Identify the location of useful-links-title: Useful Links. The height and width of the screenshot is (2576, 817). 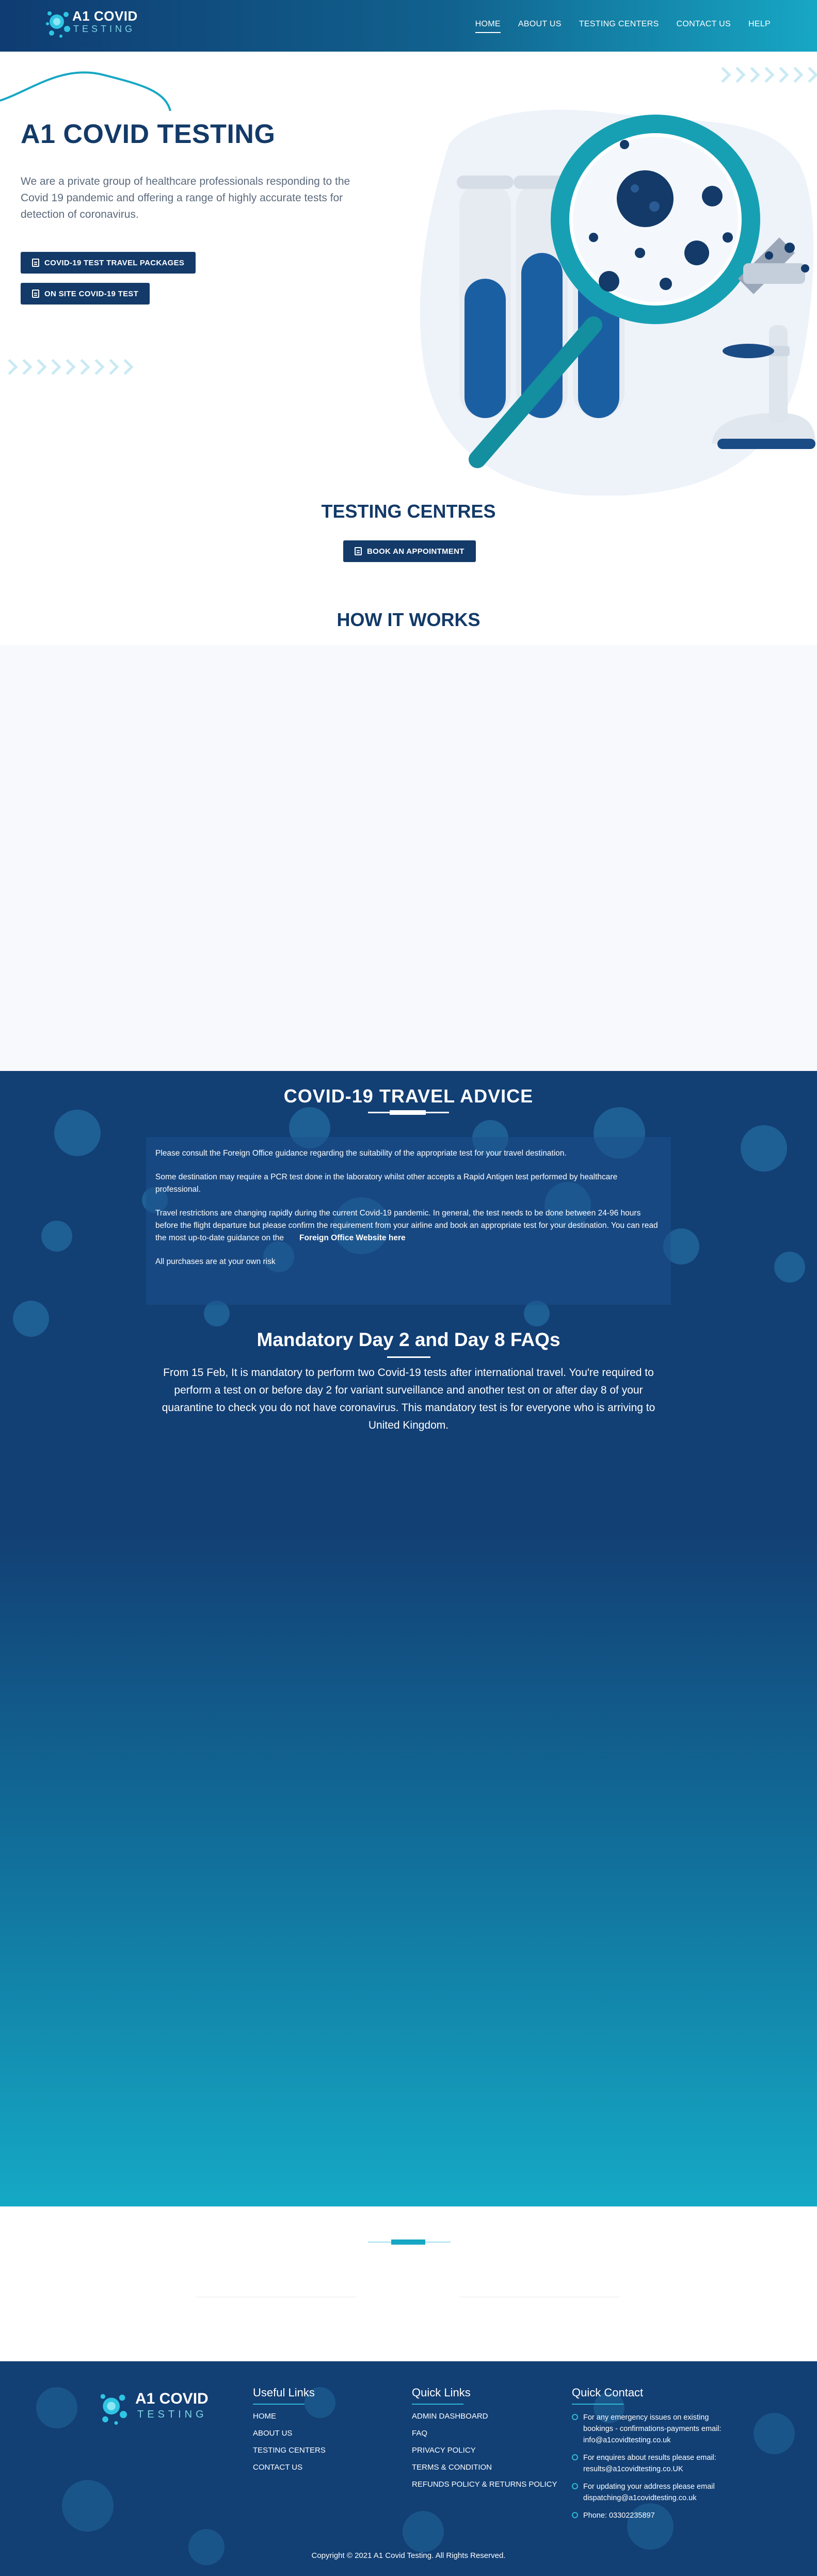
(284, 2392).